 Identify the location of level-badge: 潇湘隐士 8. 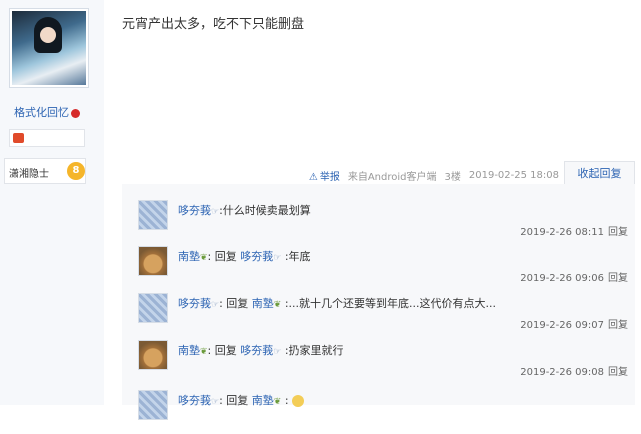
(45, 171).